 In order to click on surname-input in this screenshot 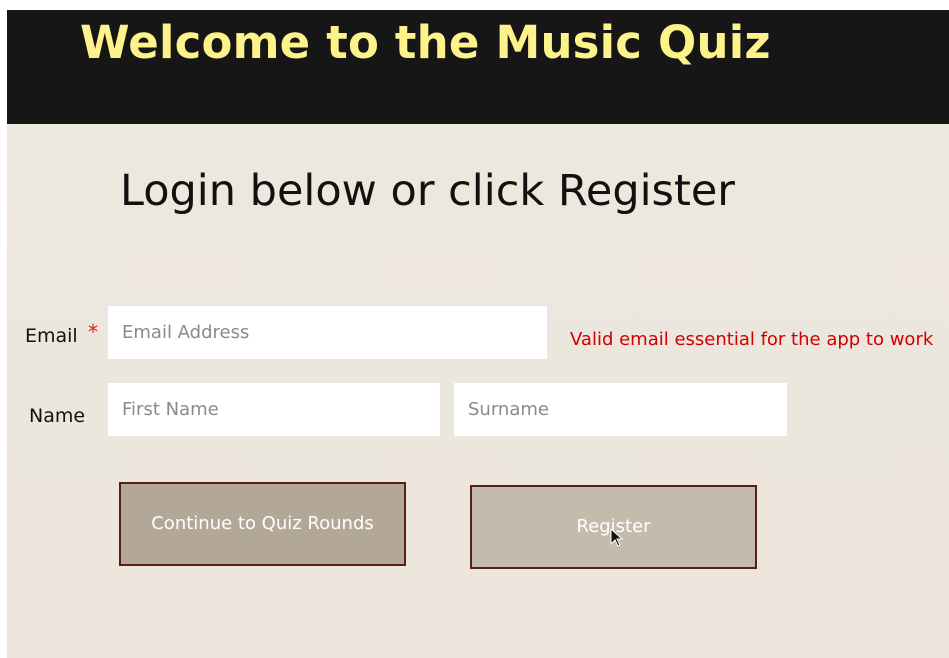, I will do `click(620, 409)`.